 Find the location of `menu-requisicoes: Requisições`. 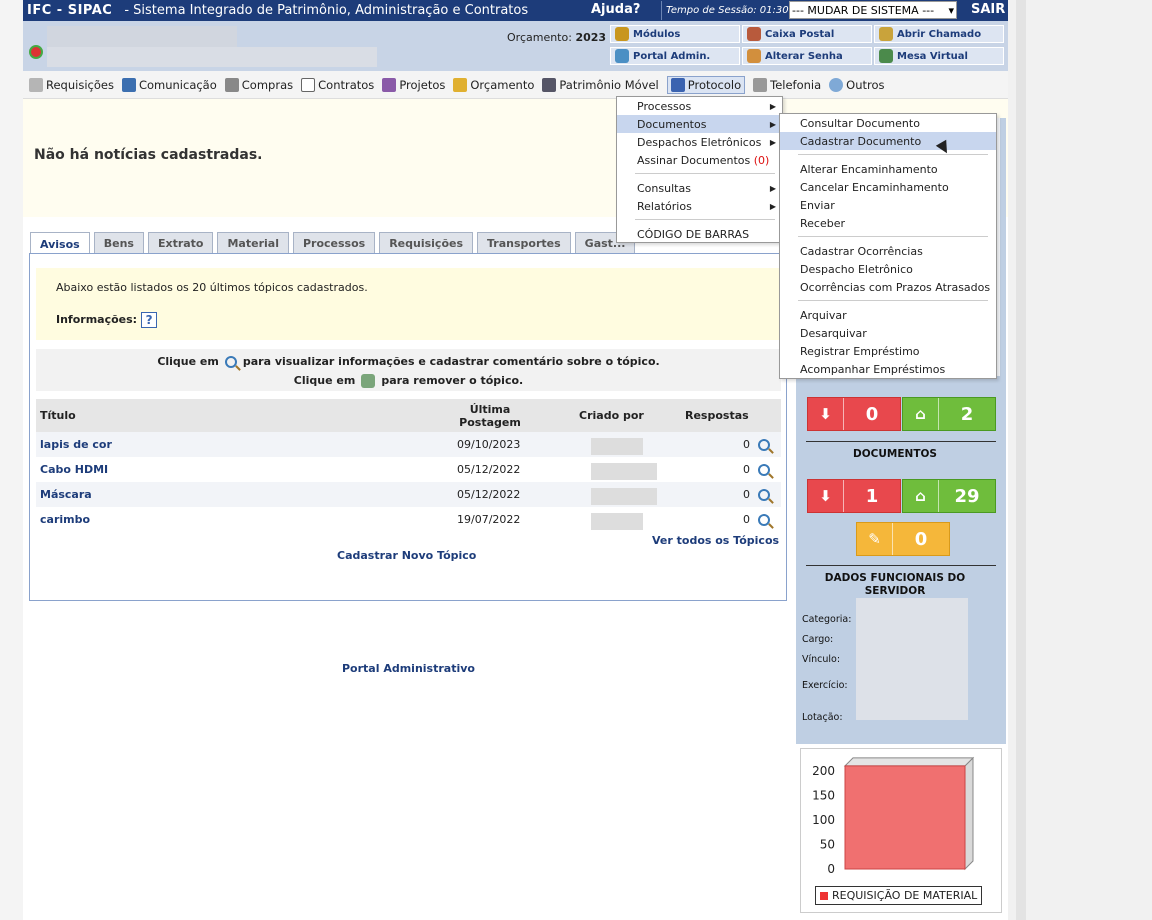

menu-requisicoes: Requisições is located at coordinates (71, 84).